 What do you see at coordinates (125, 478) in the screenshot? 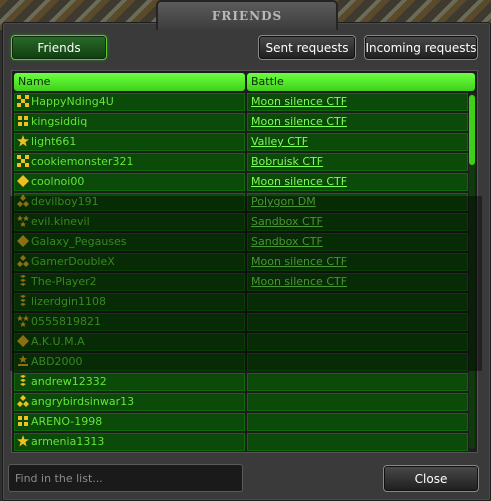
I see `search-input` at bounding box center [125, 478].